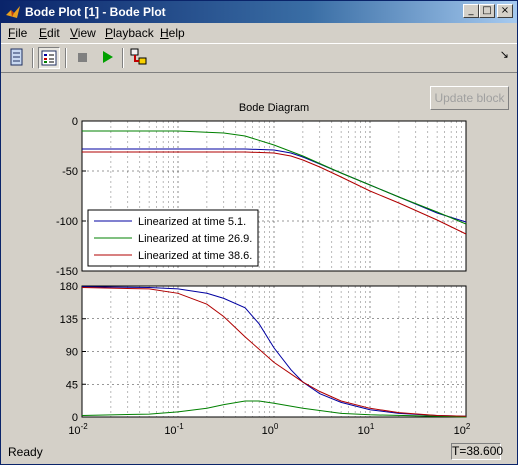  I want to click on legend-label: Linearized at time 38.6., so click(195, 256).